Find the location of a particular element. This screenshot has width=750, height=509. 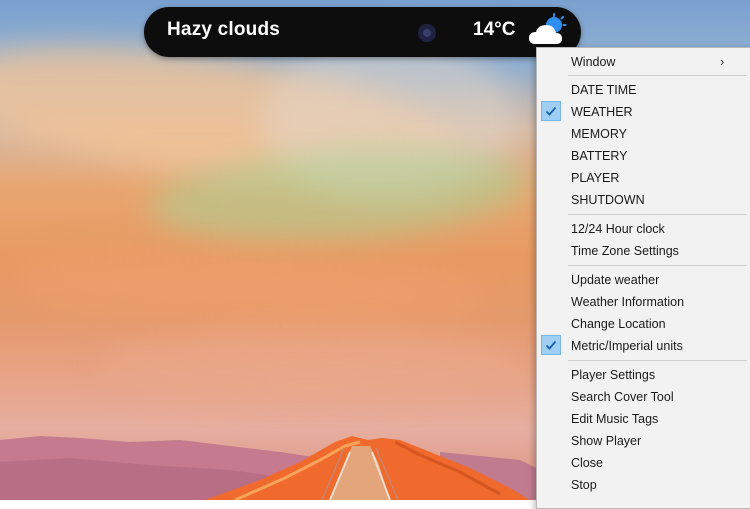

menu-item-update-weather: Update weather is located at coordinates (643, 280).